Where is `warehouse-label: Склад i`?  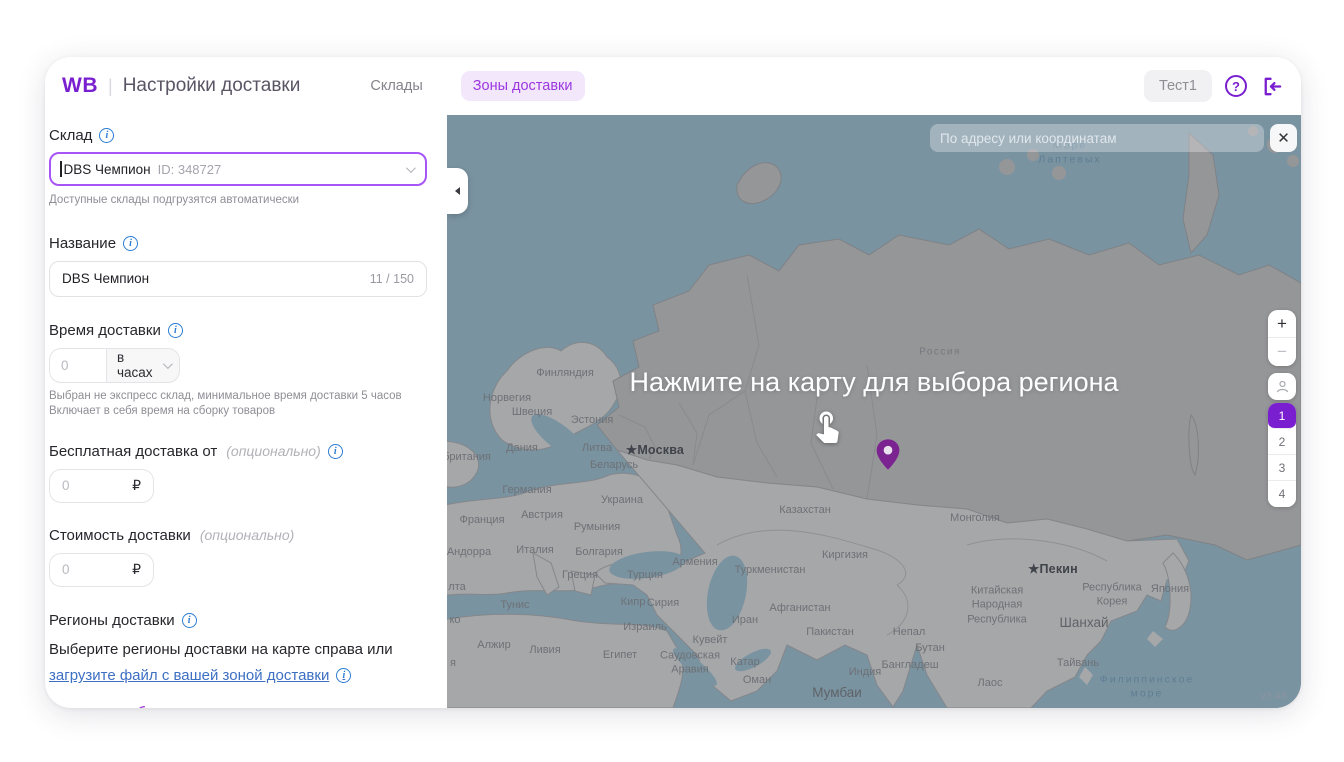 warehouse-label: Склад i is located at coordinates (238, 135).